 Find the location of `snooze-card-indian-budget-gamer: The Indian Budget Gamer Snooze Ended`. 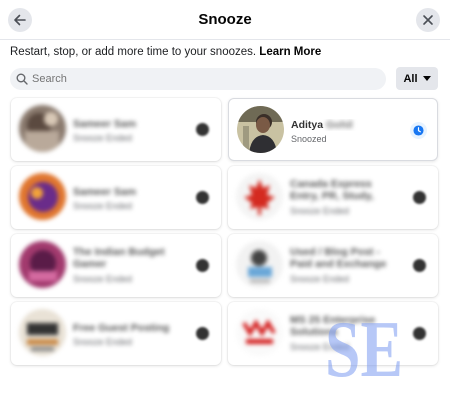

snooze-card-indian-budget-gamer: The Indian Budget Gamer Snooze Ended is located at coordinates (116, 265).